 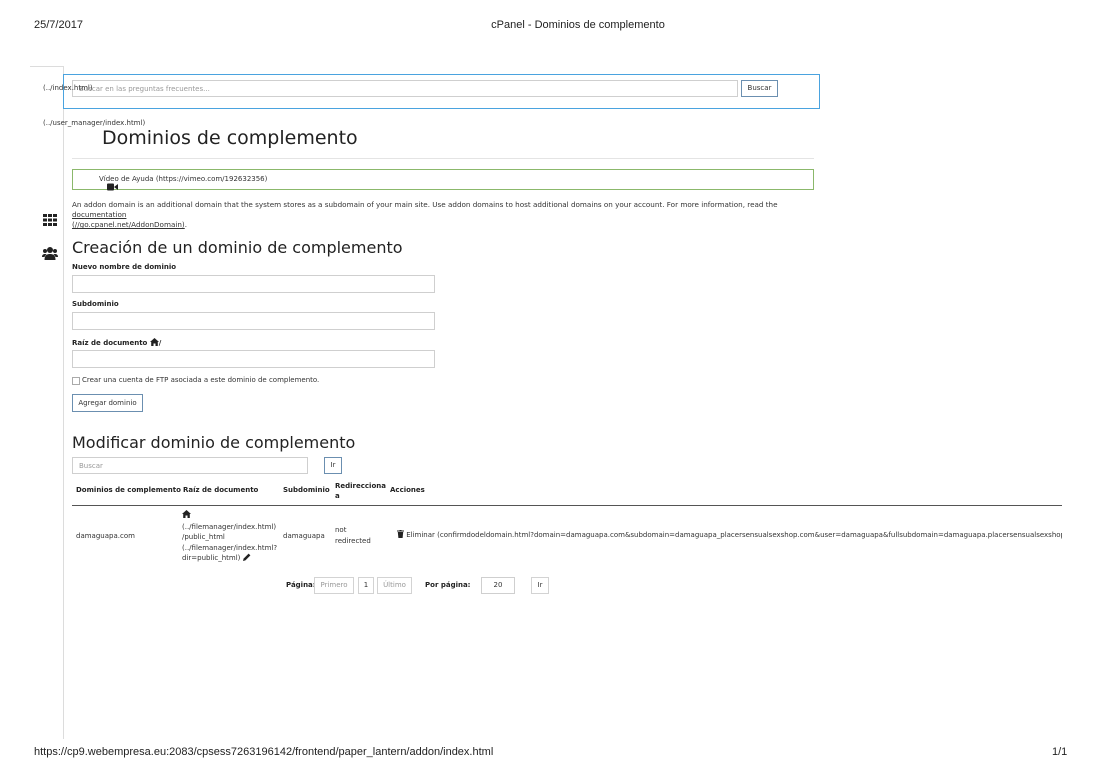 I want to click on col-header-redirect: Redirecciona a, so click(x=360, y=491).